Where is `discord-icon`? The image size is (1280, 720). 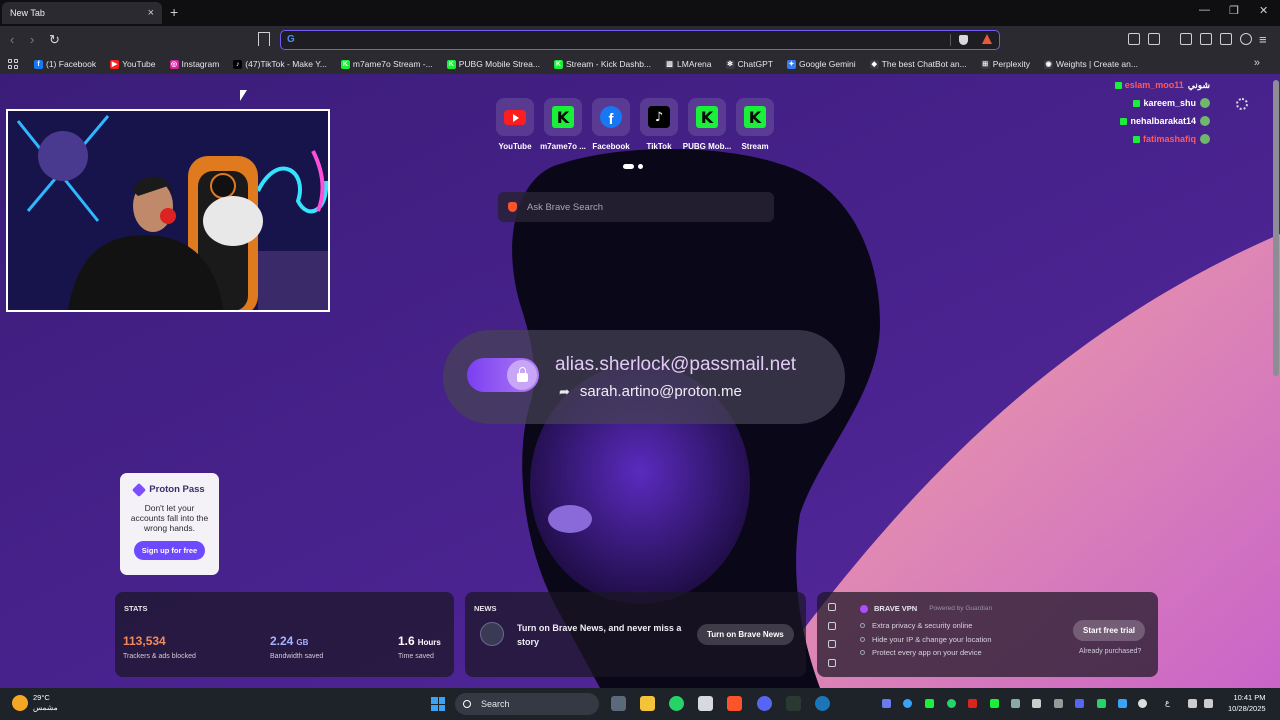
discord-icon is located at coordinates (764, 703).